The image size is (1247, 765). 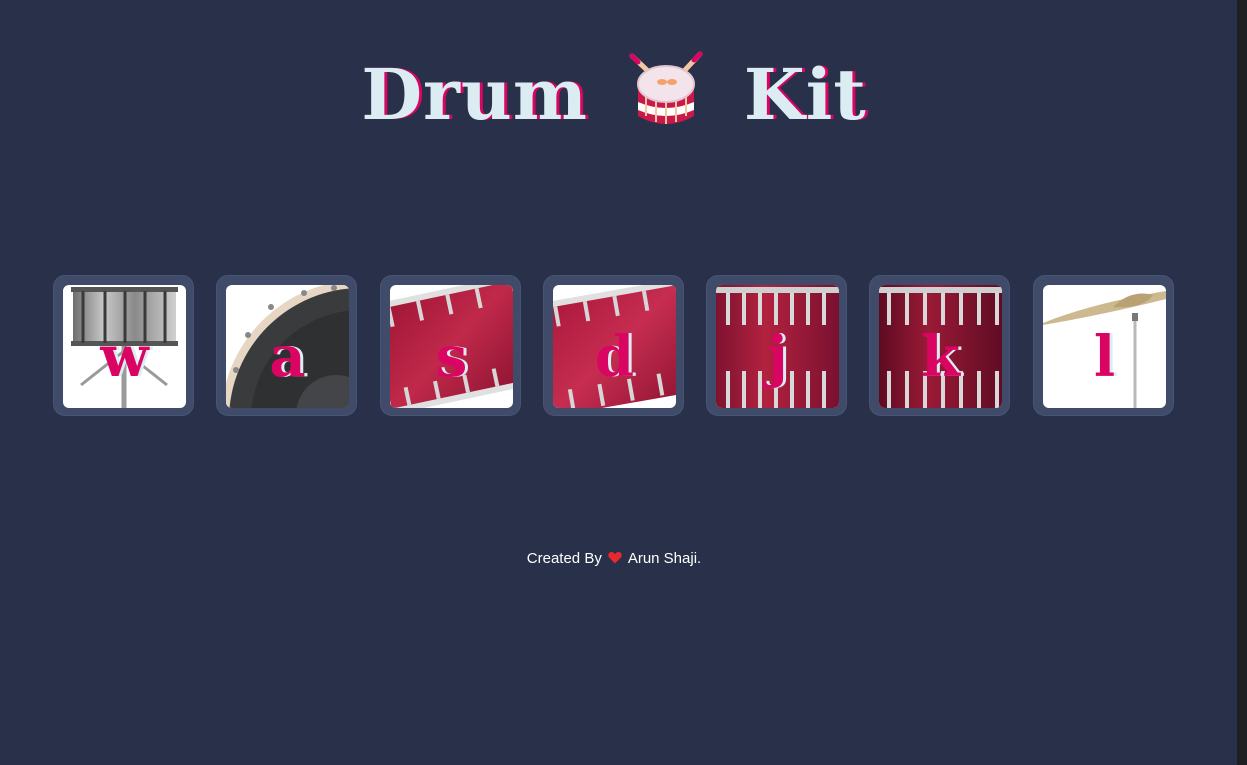 I want to click on drum-face: w, so click(x=124, y=346).